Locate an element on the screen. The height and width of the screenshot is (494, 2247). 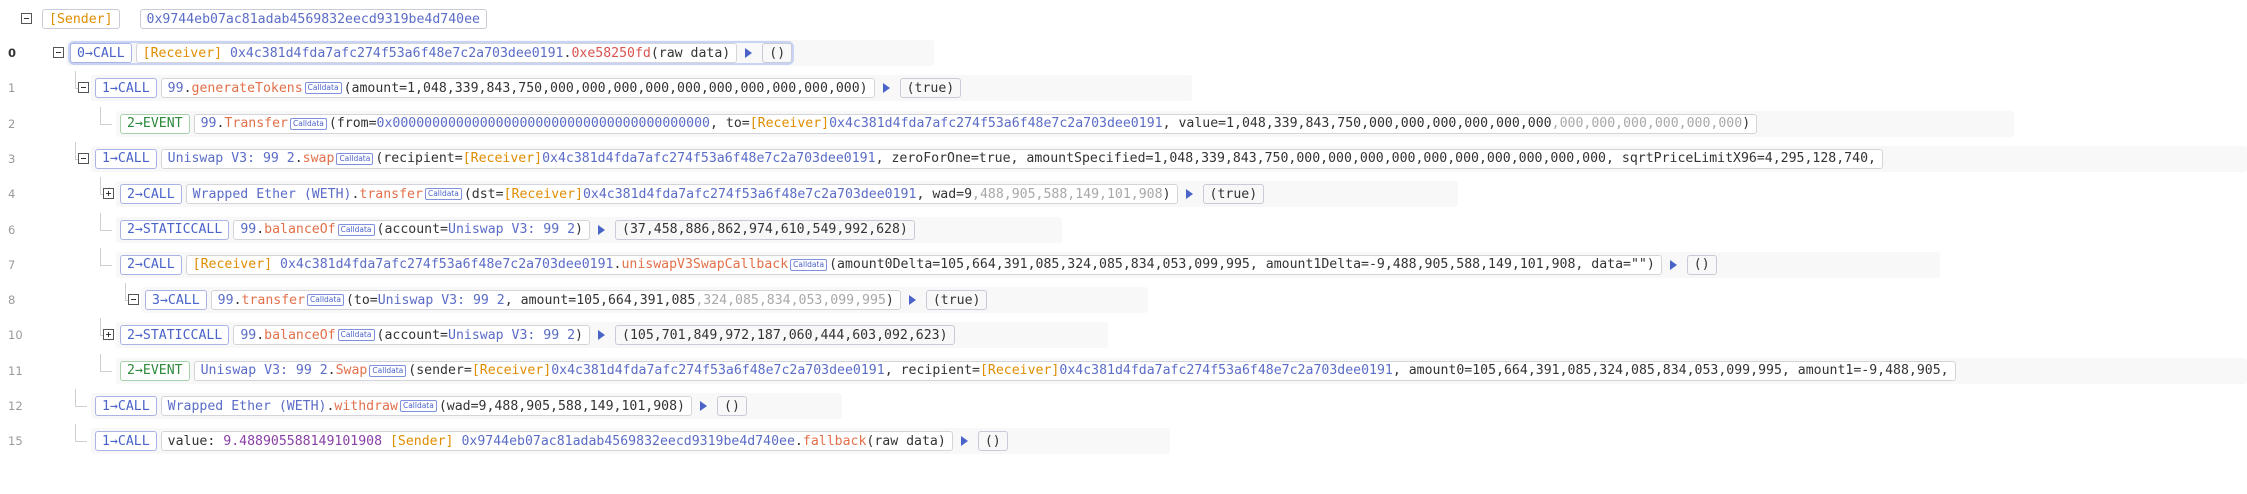
call-type-badge: 0 → CALL is located at coordinates (101, 53).